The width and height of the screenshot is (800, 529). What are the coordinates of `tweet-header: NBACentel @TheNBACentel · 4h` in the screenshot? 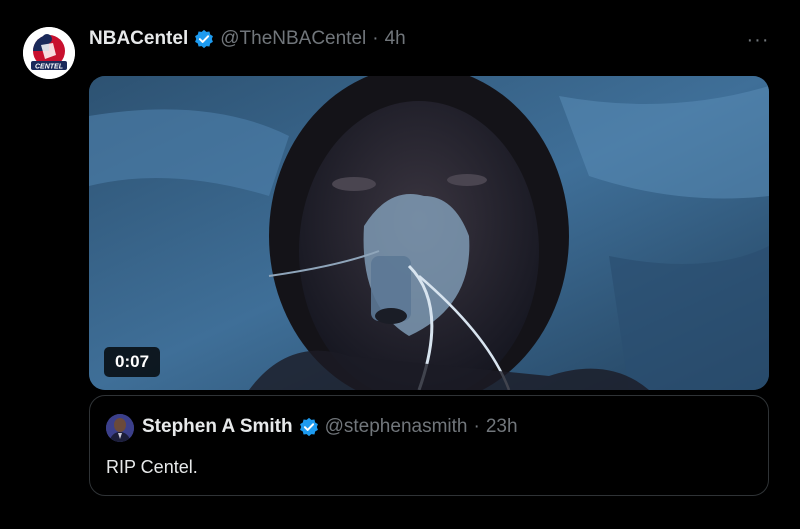 It's located at (247, 39).